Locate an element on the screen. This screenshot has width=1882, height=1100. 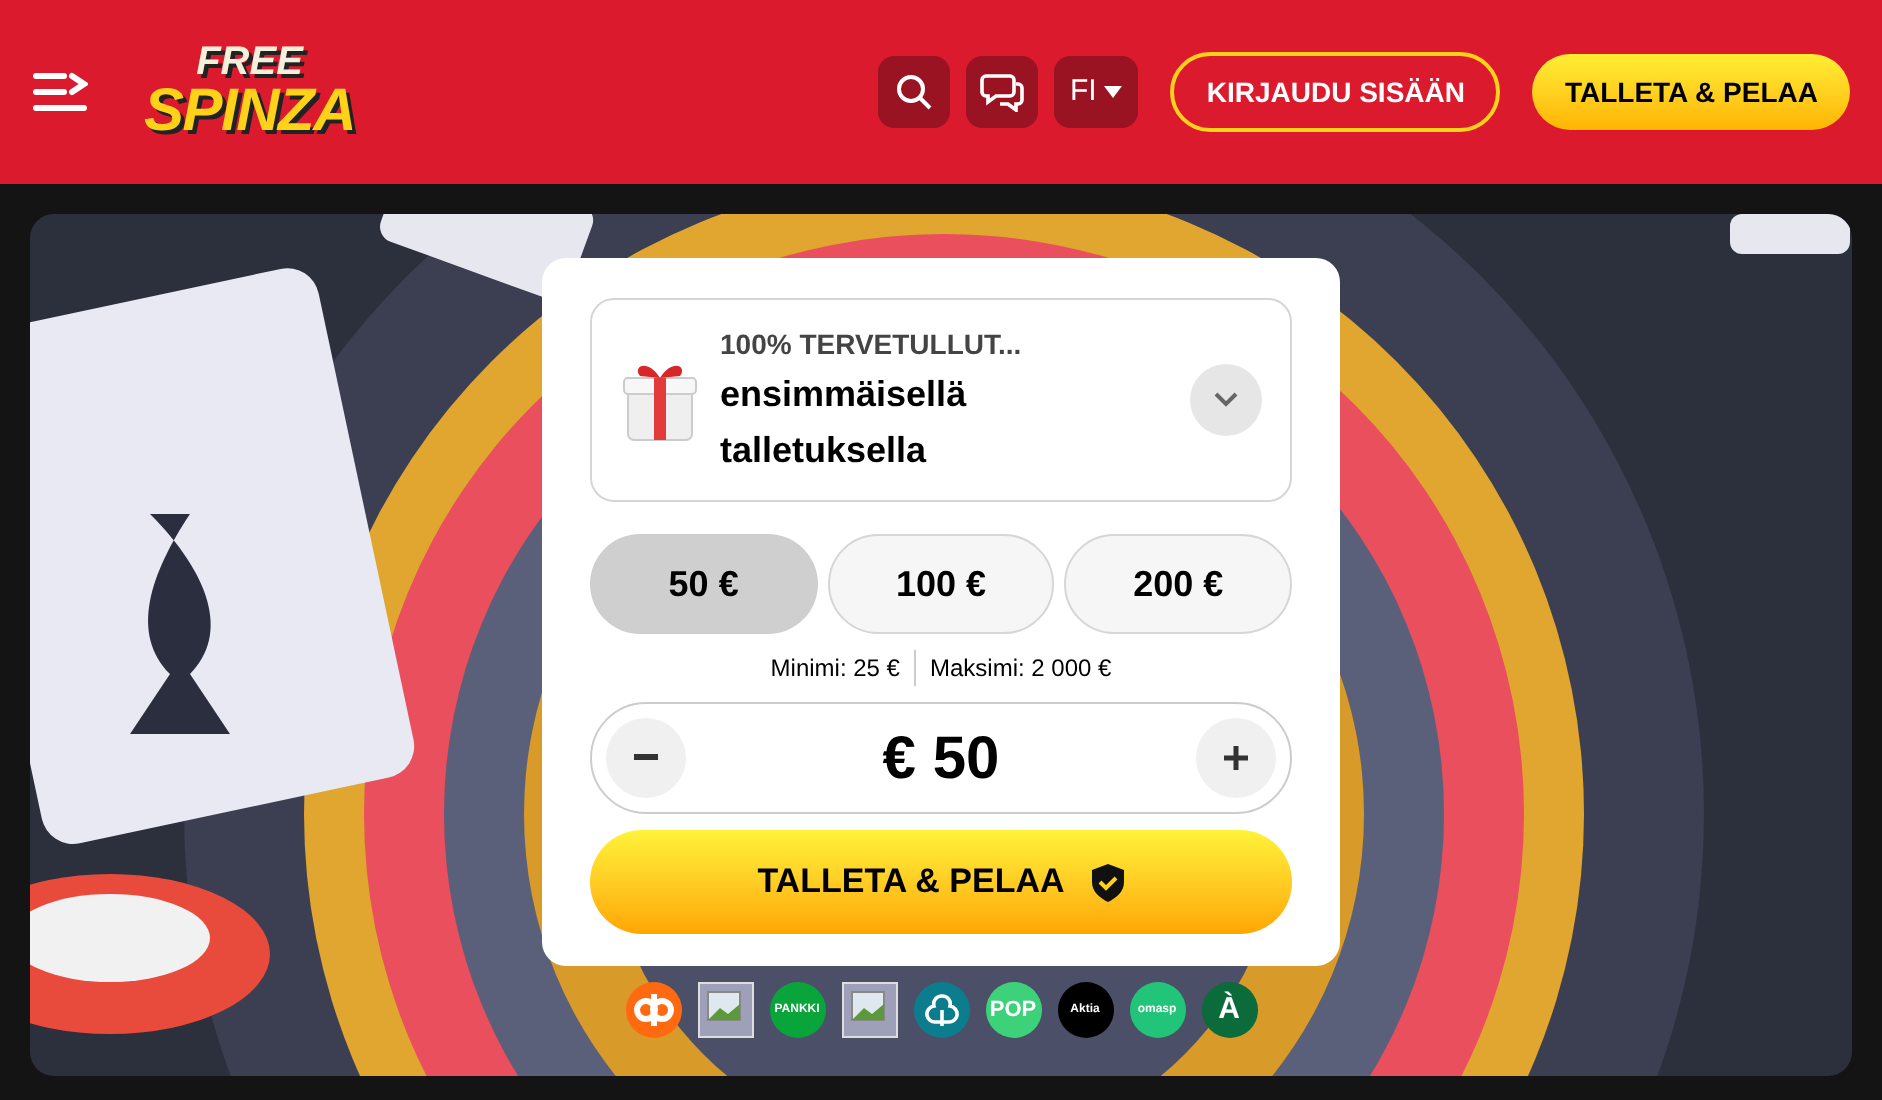
payment-logo-icon is located at coordinates (653, 1010).